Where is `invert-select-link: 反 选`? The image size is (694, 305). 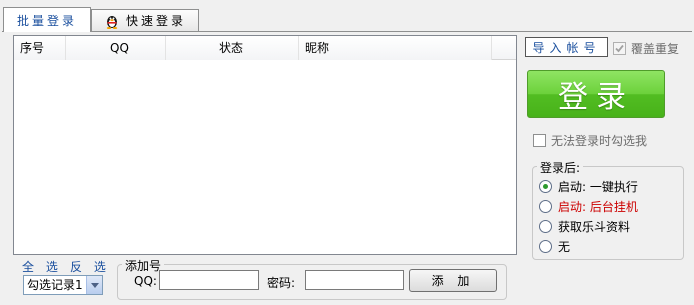
invert-select-link: 反 选 is located at coordinates (90, 266).